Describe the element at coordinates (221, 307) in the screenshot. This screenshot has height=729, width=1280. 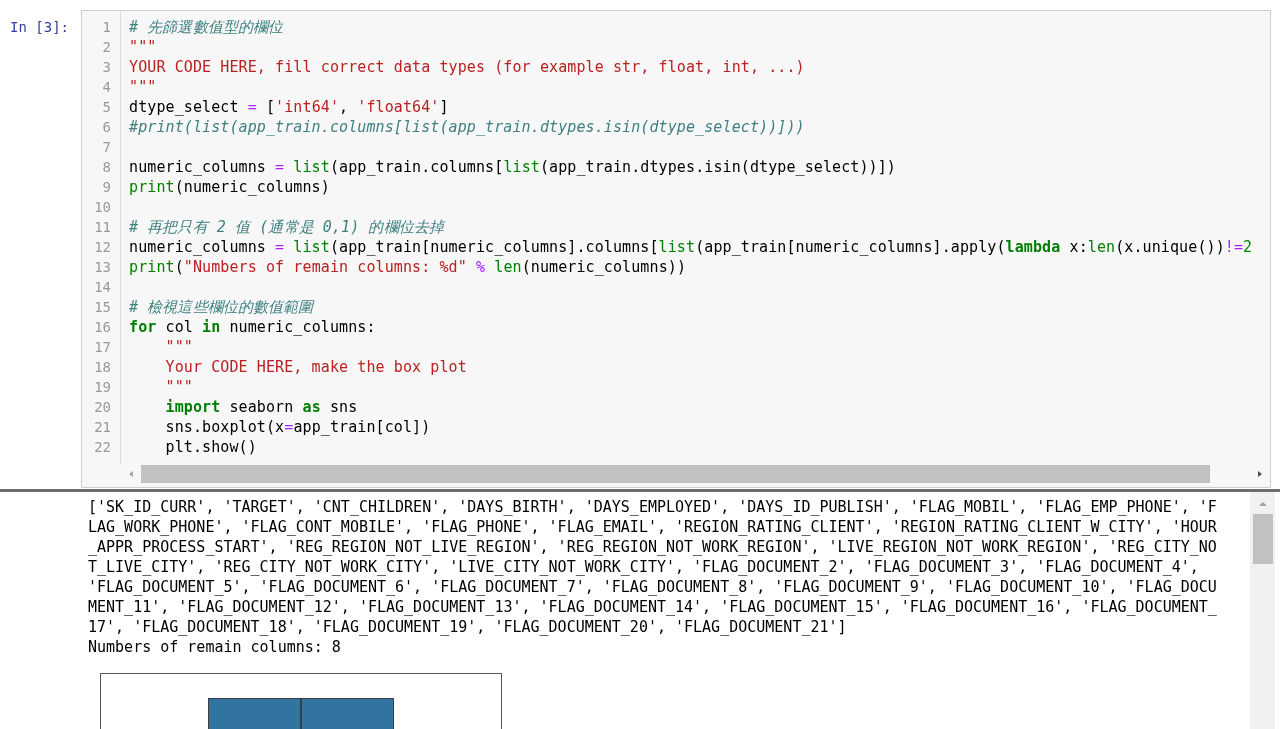
I see `code-line: # 檢視這些欄位的數值範圍` at that location.